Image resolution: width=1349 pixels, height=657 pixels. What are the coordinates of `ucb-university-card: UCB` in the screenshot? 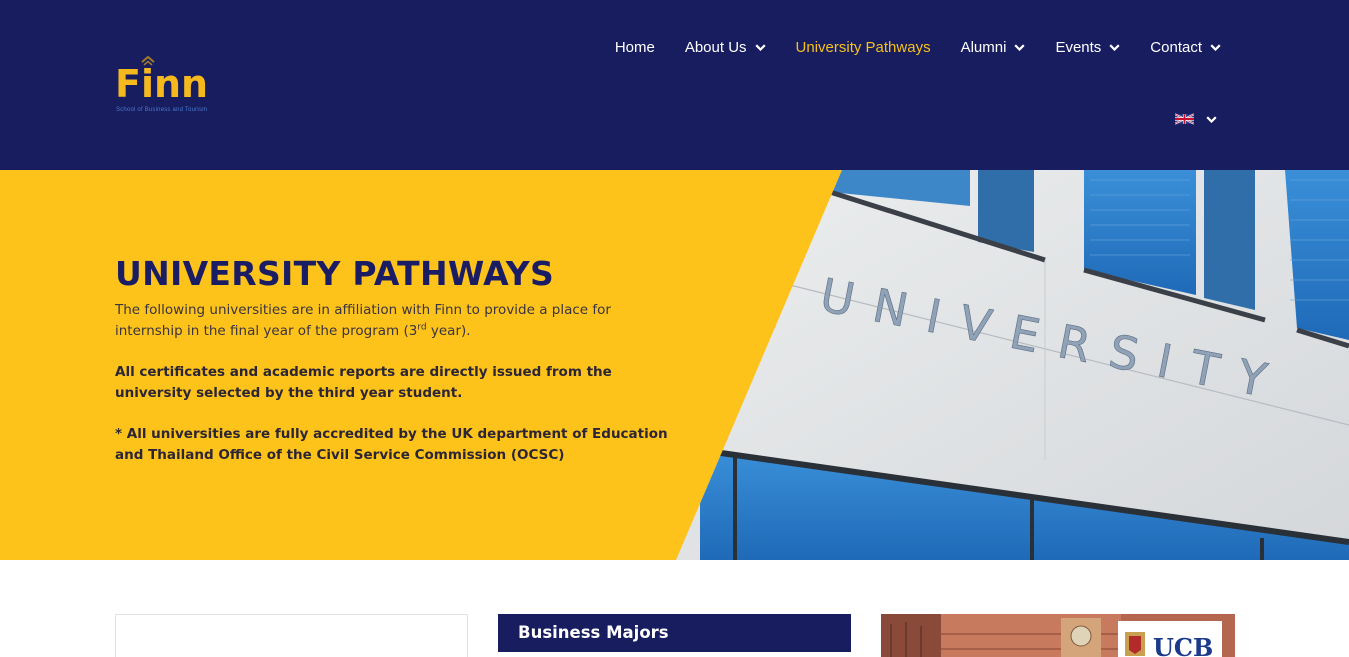 It's located at (1058, 635).